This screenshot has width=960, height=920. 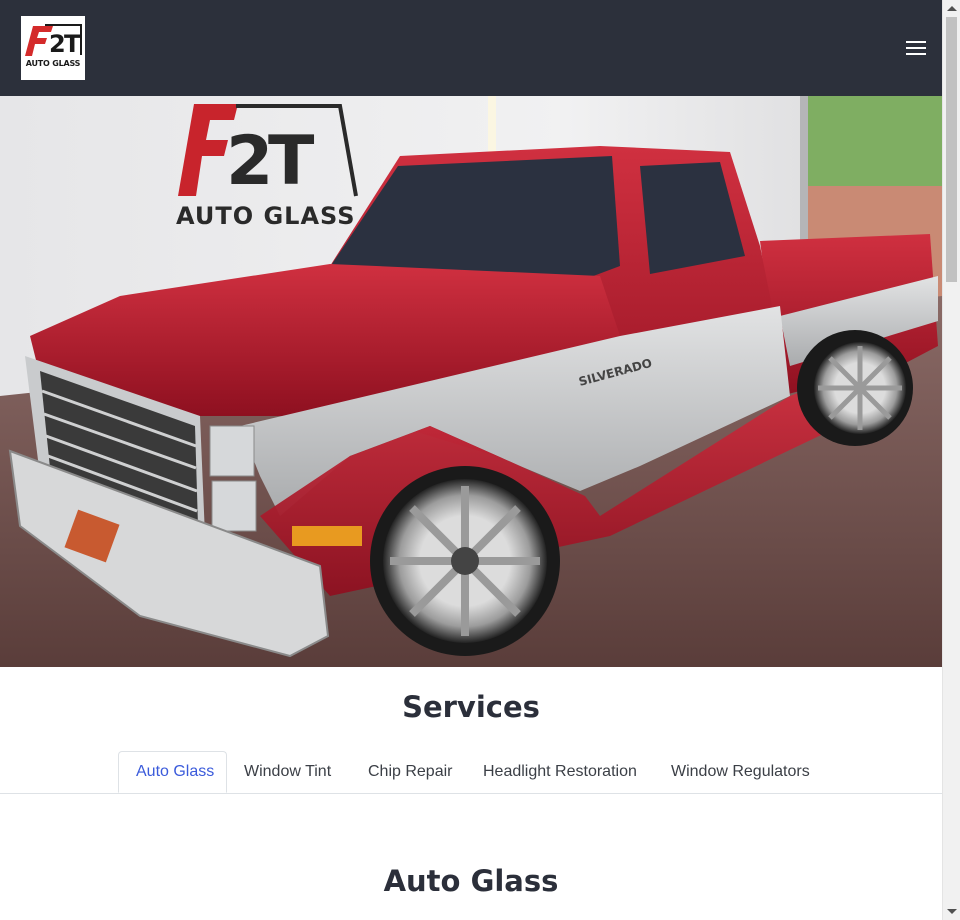 What do you see at coordinates (951, 460) in the screenshot?
I see `vertical-scrollbar` at bounding box center [951, 460].